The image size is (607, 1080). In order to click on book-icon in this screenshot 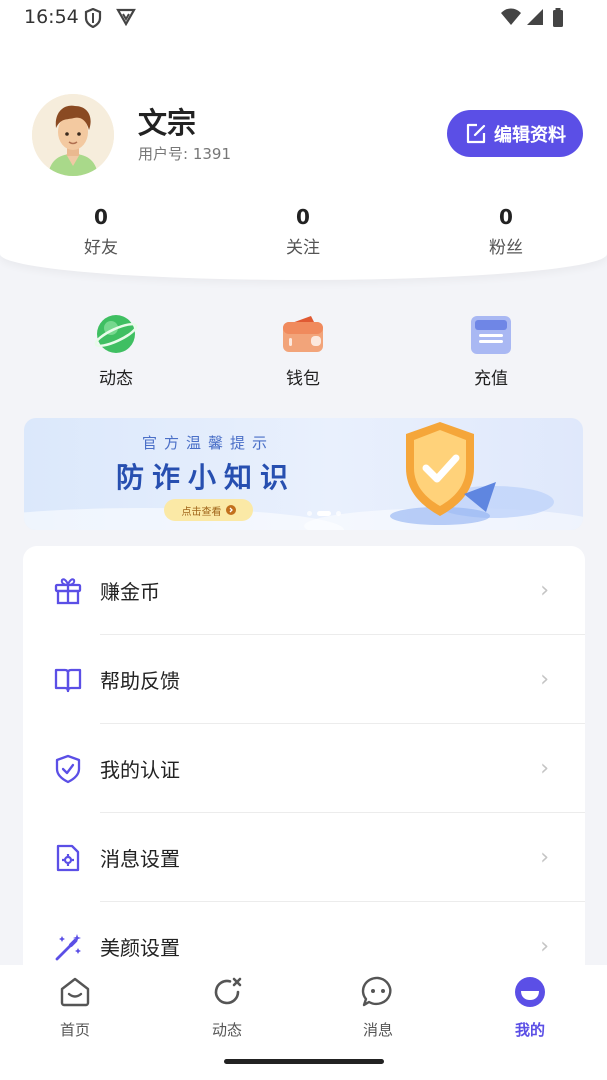, I will do `click(68, 680)`.